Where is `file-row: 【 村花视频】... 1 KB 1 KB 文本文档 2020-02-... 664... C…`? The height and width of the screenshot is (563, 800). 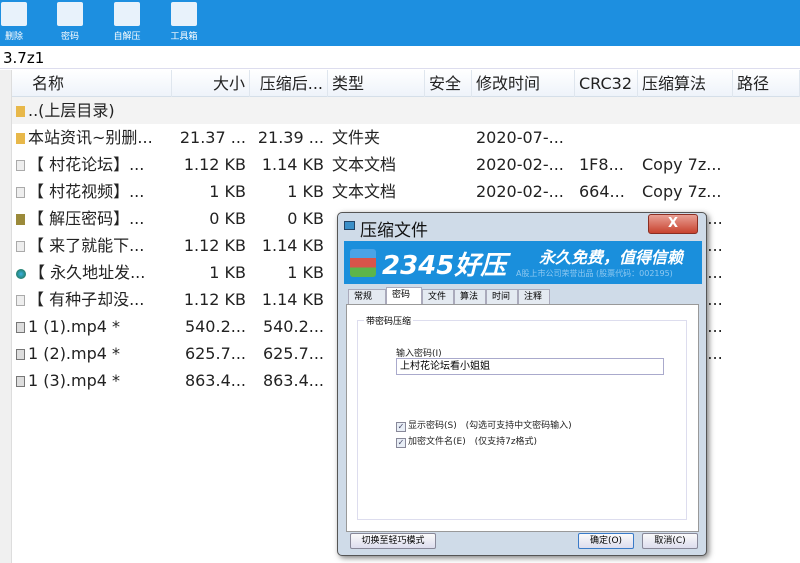 file-row: 【 村花视频】... 1 KB 1 KB 文本文档 2020-02-... 664... C… is located at coordinates (406, 191).